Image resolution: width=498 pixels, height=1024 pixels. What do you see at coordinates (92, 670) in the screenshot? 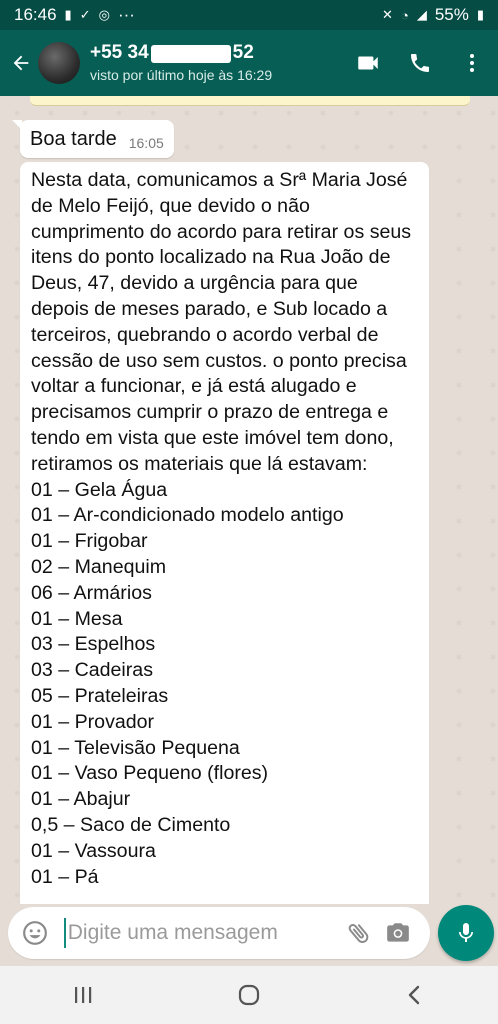
I see `list-item: 03 – Cadeiras` at bounding box center [92, 670].